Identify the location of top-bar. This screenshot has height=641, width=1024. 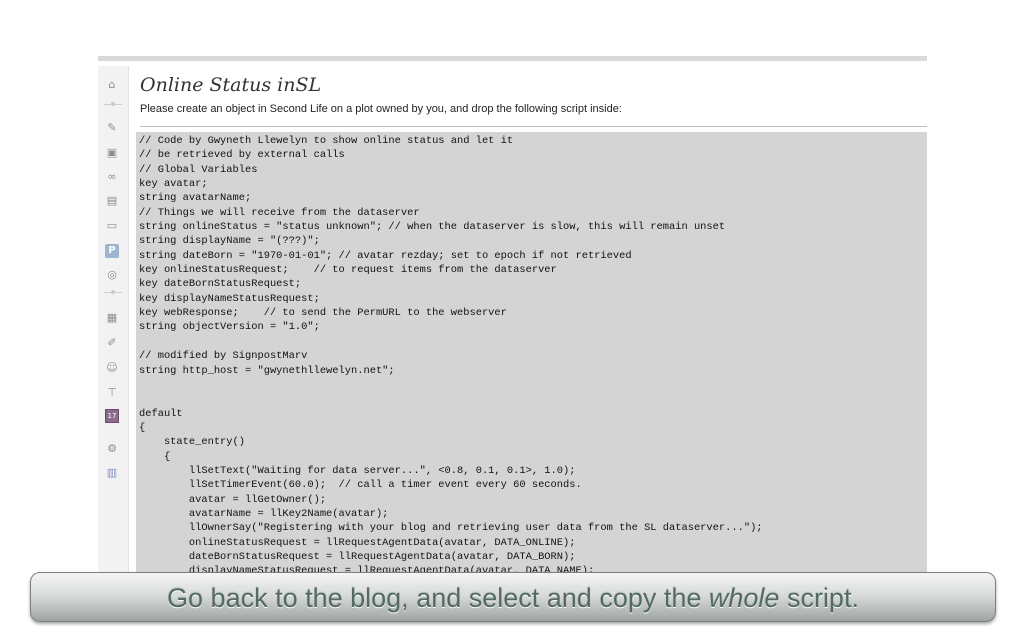
(512, 58).